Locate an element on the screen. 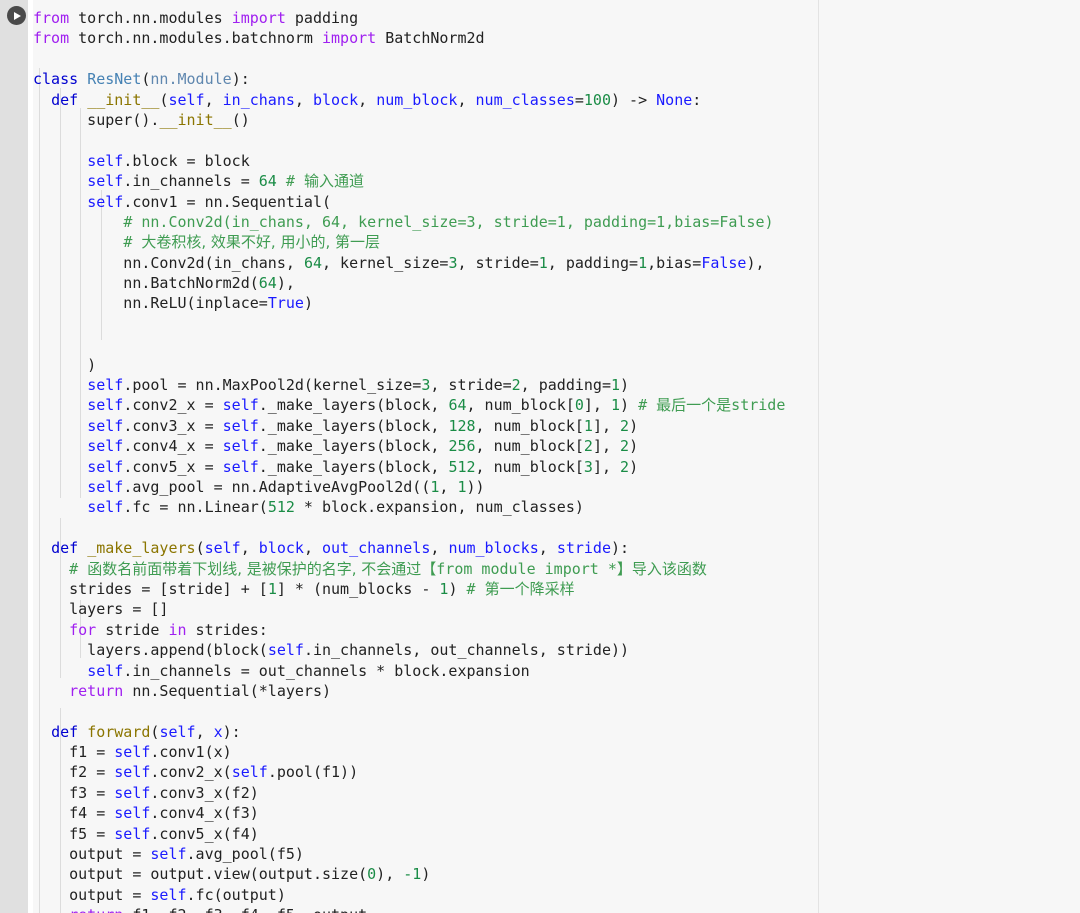 Image resolution: width=1080 pixels, height=913 pixels. run-cell-button is located at coordinates (16, 15).